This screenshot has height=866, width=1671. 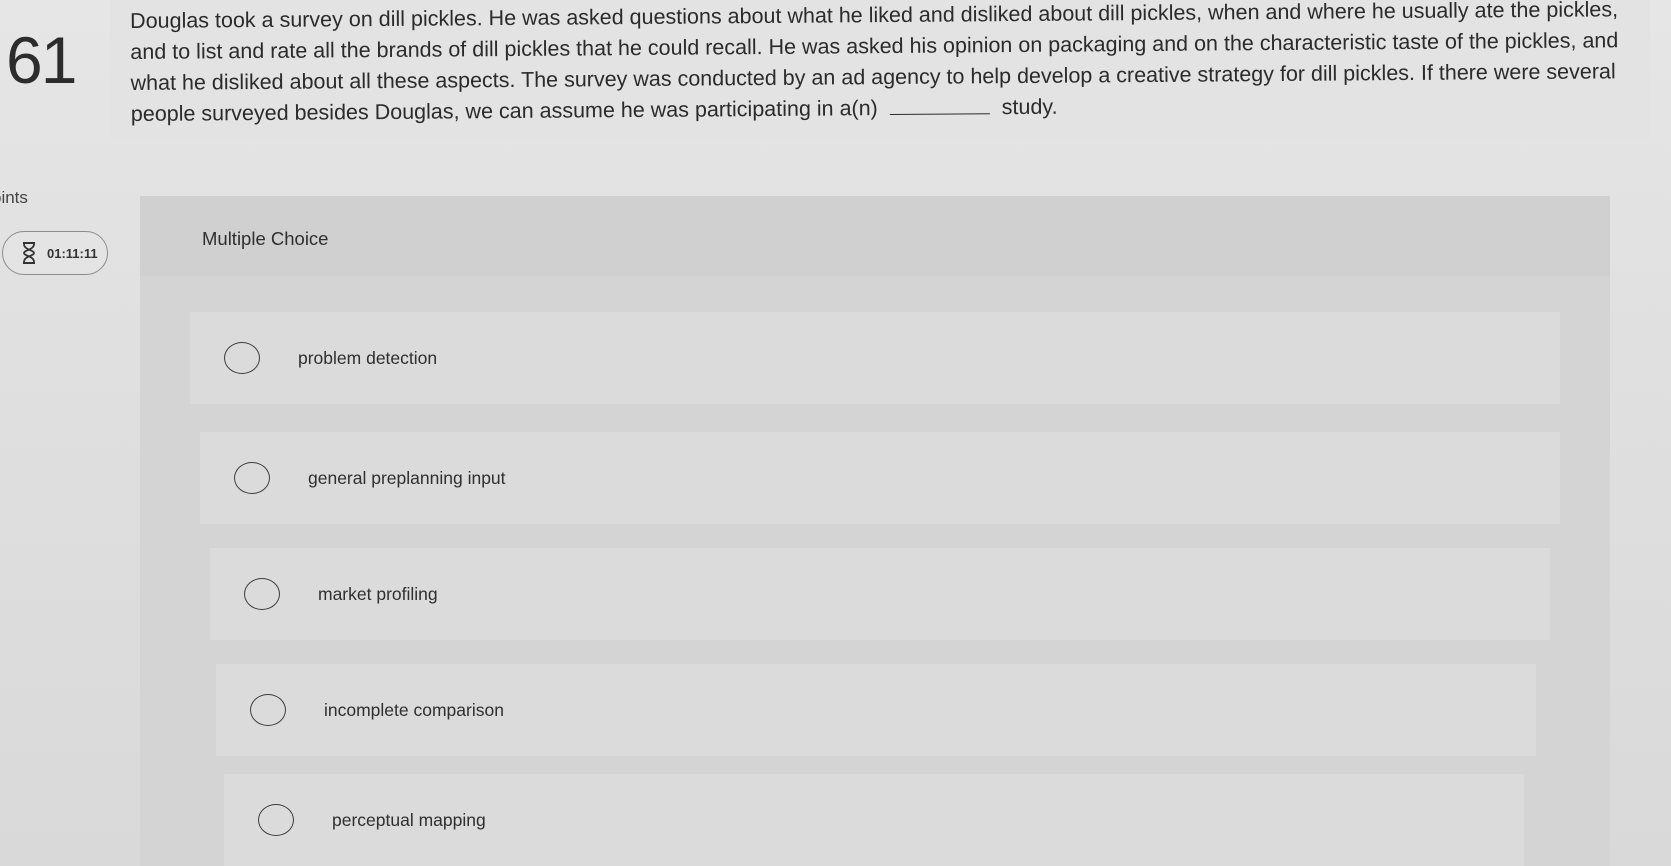 What do you see at coordinates (880, 594) in the screenshot?
I see `answer-option: market profiling` at bounding box center [880, 594].